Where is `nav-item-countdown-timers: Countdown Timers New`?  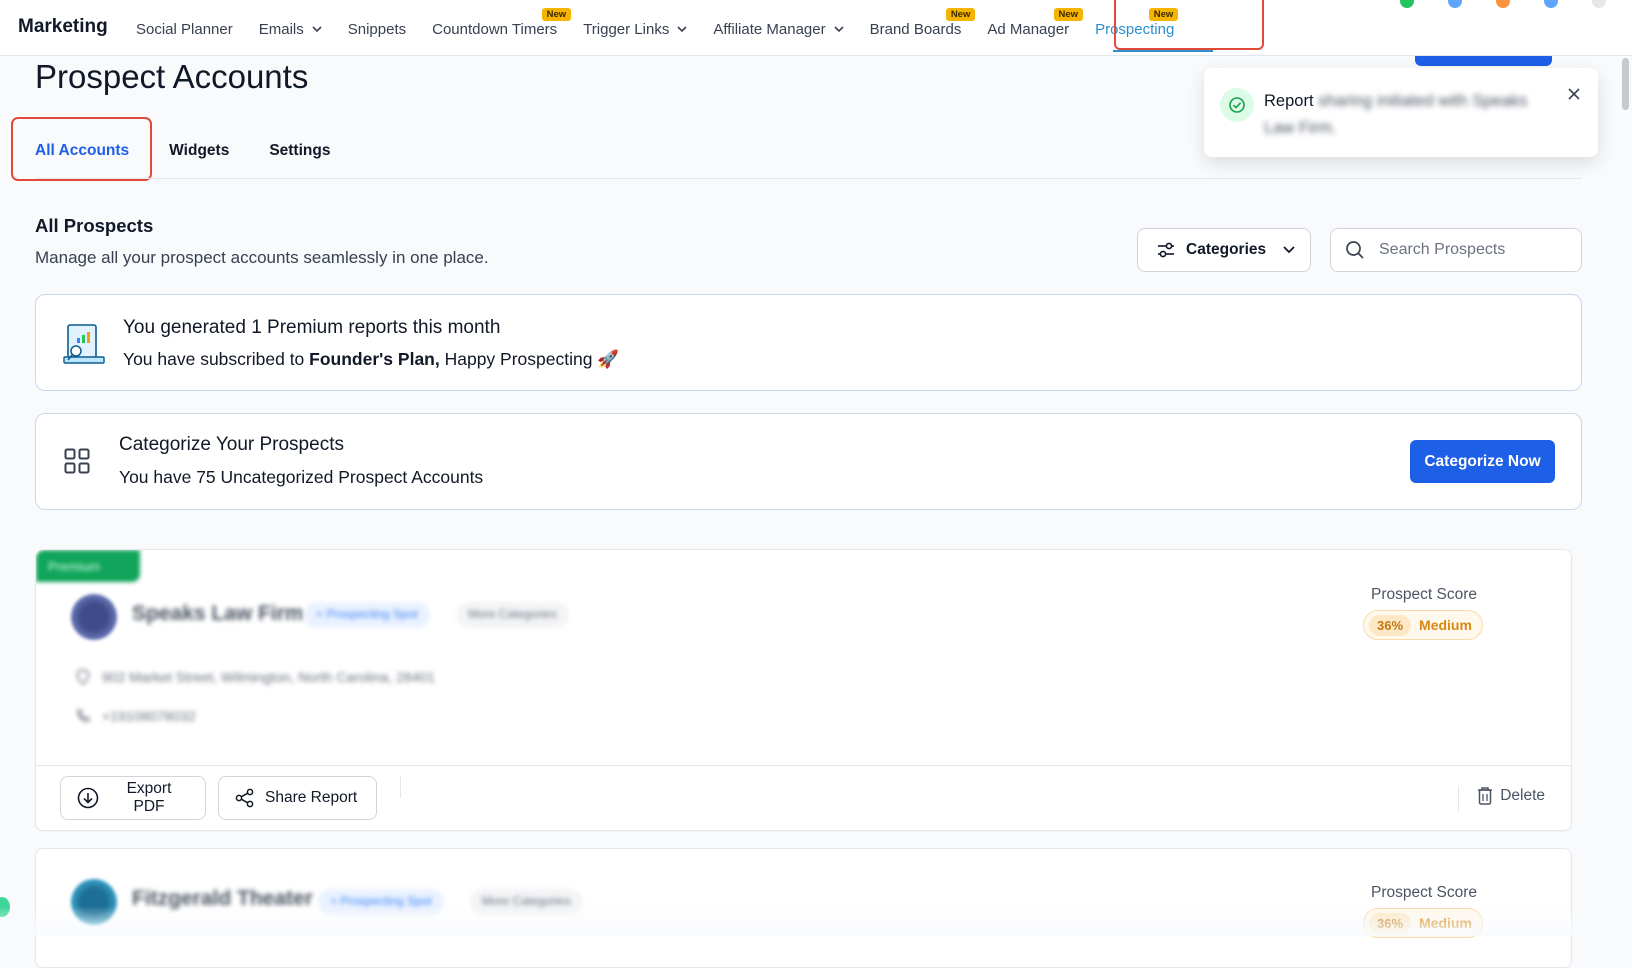 nav-item-countdown-timers: Countdown Timers New is located at coordinates (502, 28).